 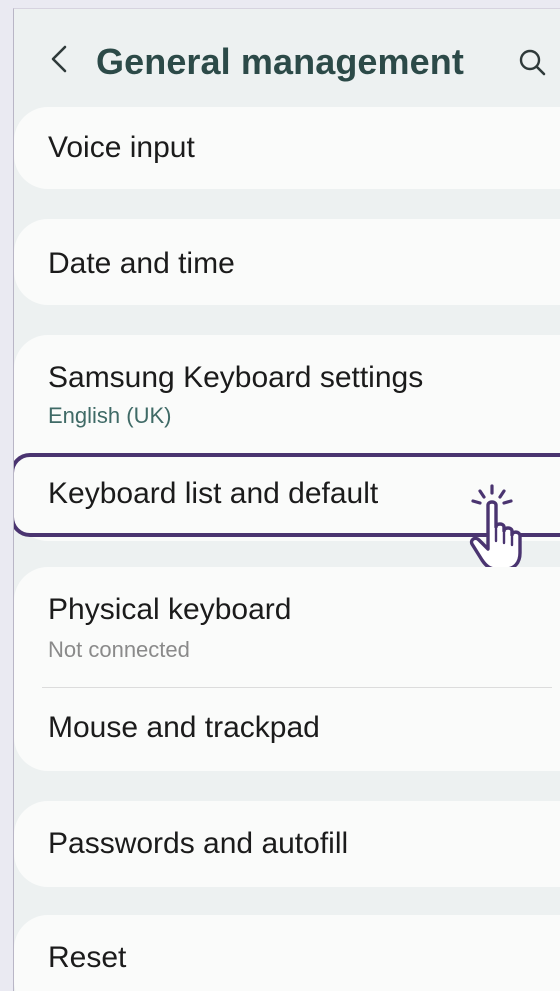 What do you see at coordinates (198, 843) in the screenshot?
I see `passwords-autofill-label: Passwords and autofill` at bounding box center [198, 843].